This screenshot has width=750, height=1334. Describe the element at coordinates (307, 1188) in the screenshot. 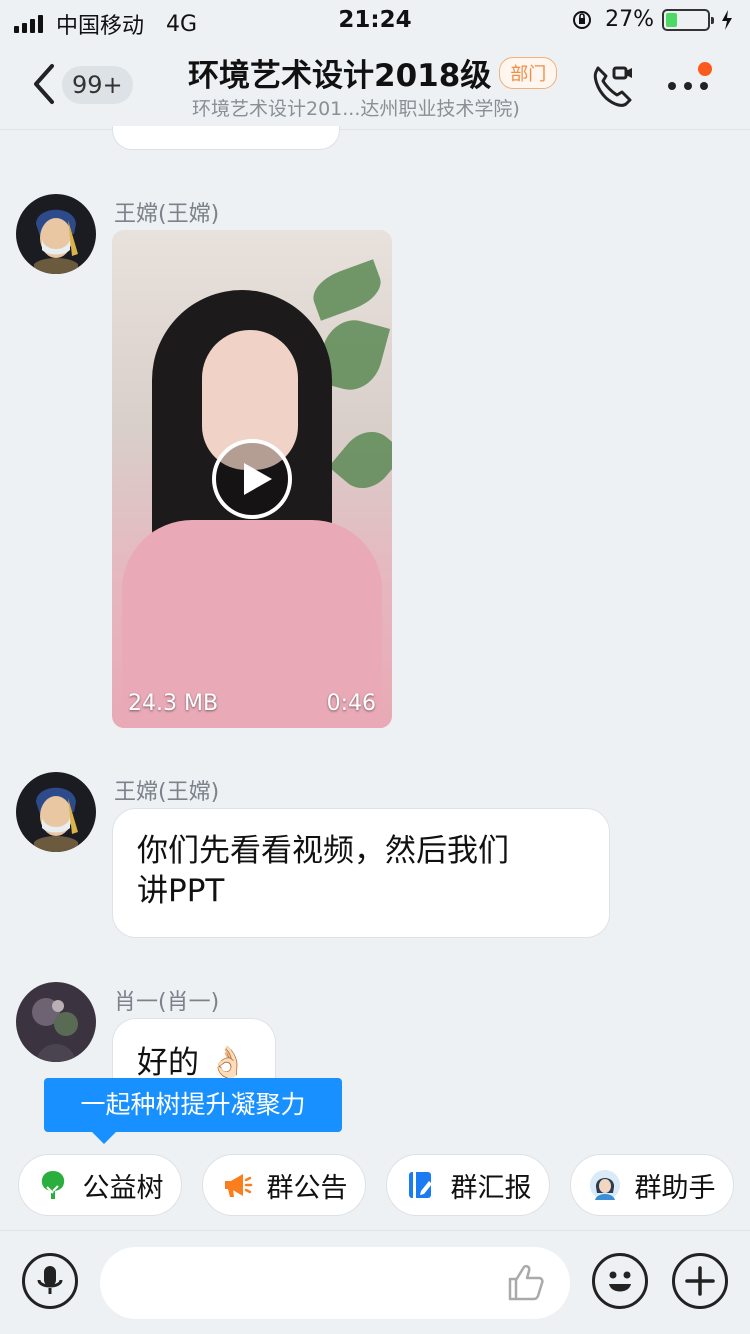

I see `quick-action-label: 群公告` at that location.